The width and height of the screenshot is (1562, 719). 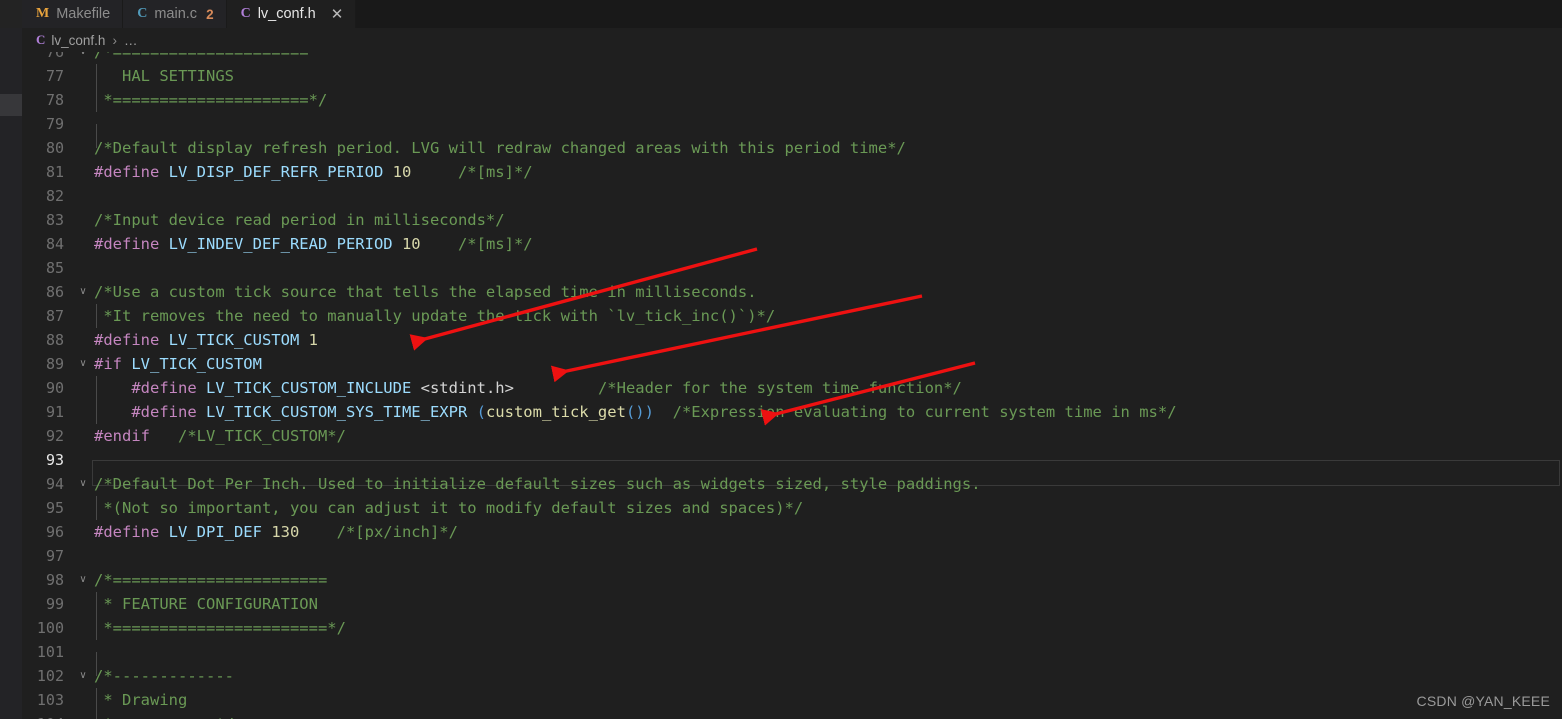 I want to click on code-line: 100 *=======================*/, so click(x=792, y=628).